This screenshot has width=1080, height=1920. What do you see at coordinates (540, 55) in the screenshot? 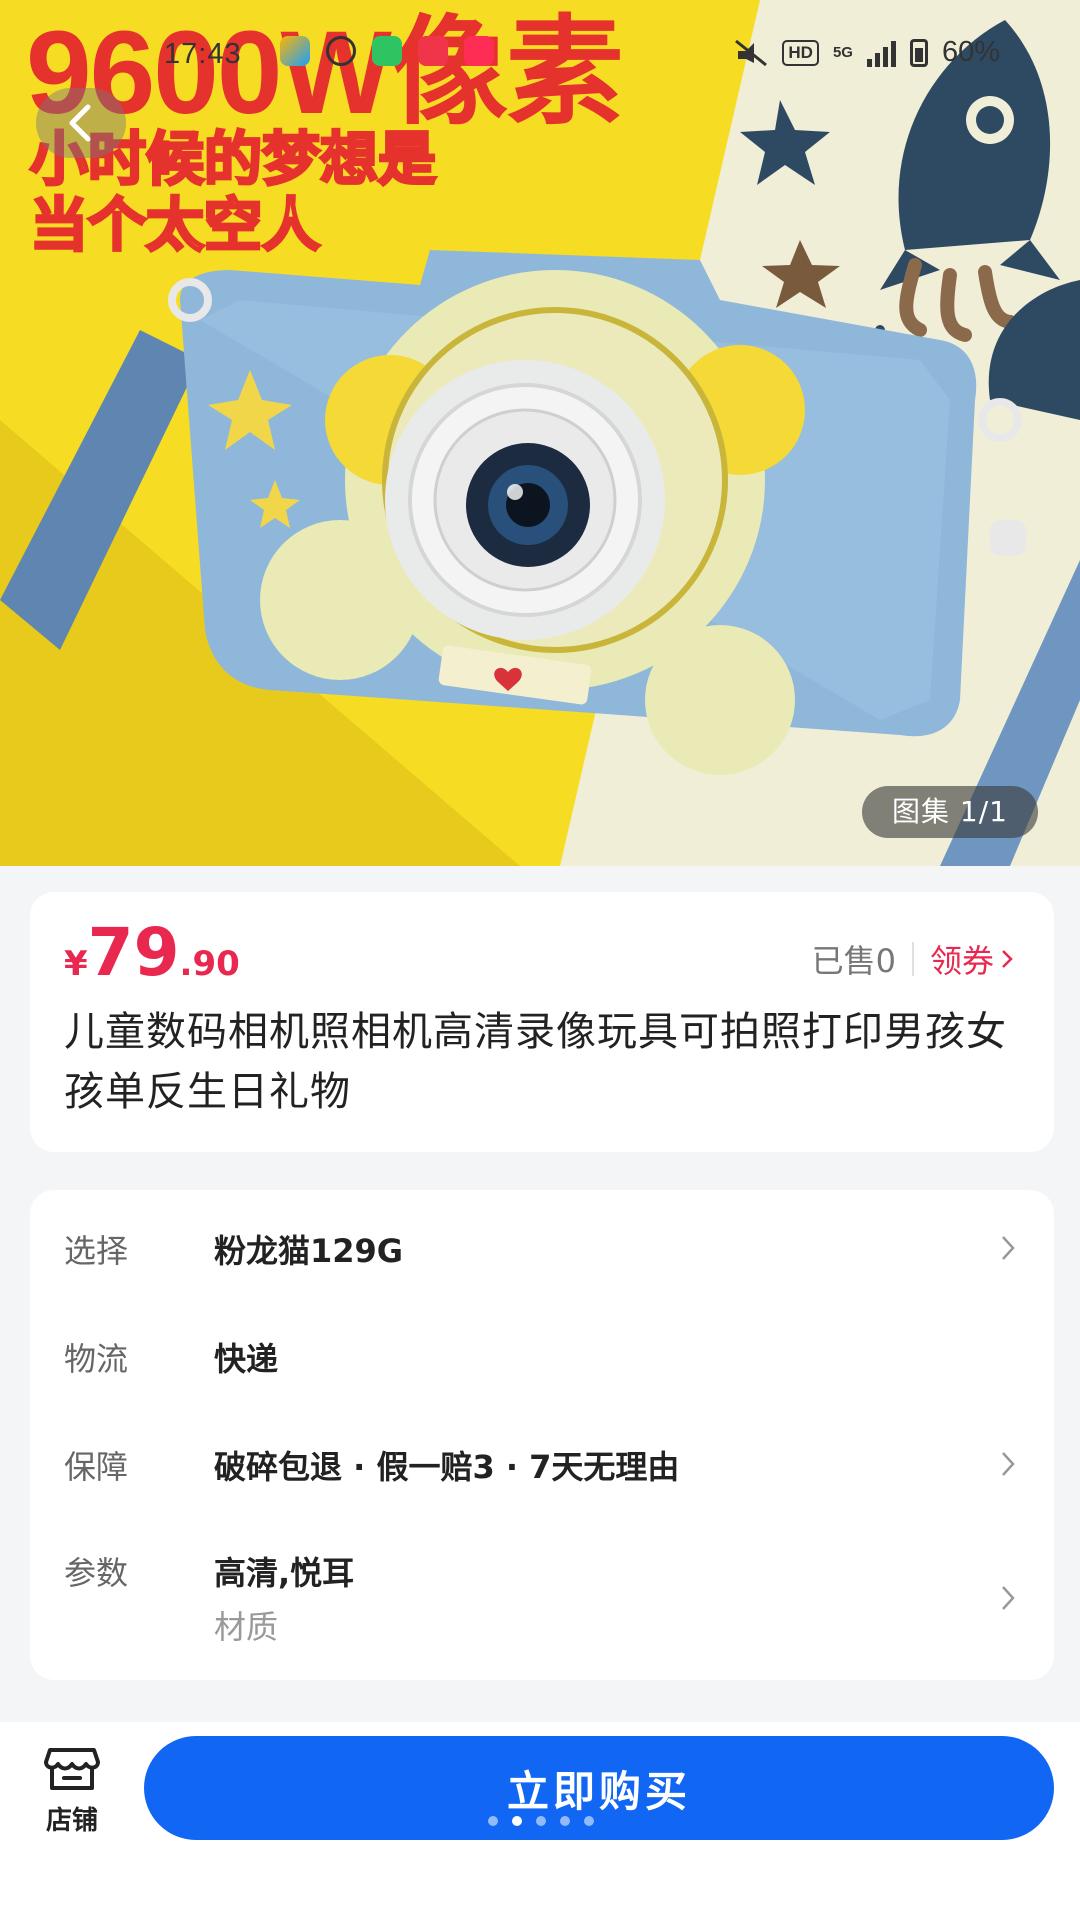
I see `status-bar: 17:43 HD 5G 60%` at bounding box center [540, 55].